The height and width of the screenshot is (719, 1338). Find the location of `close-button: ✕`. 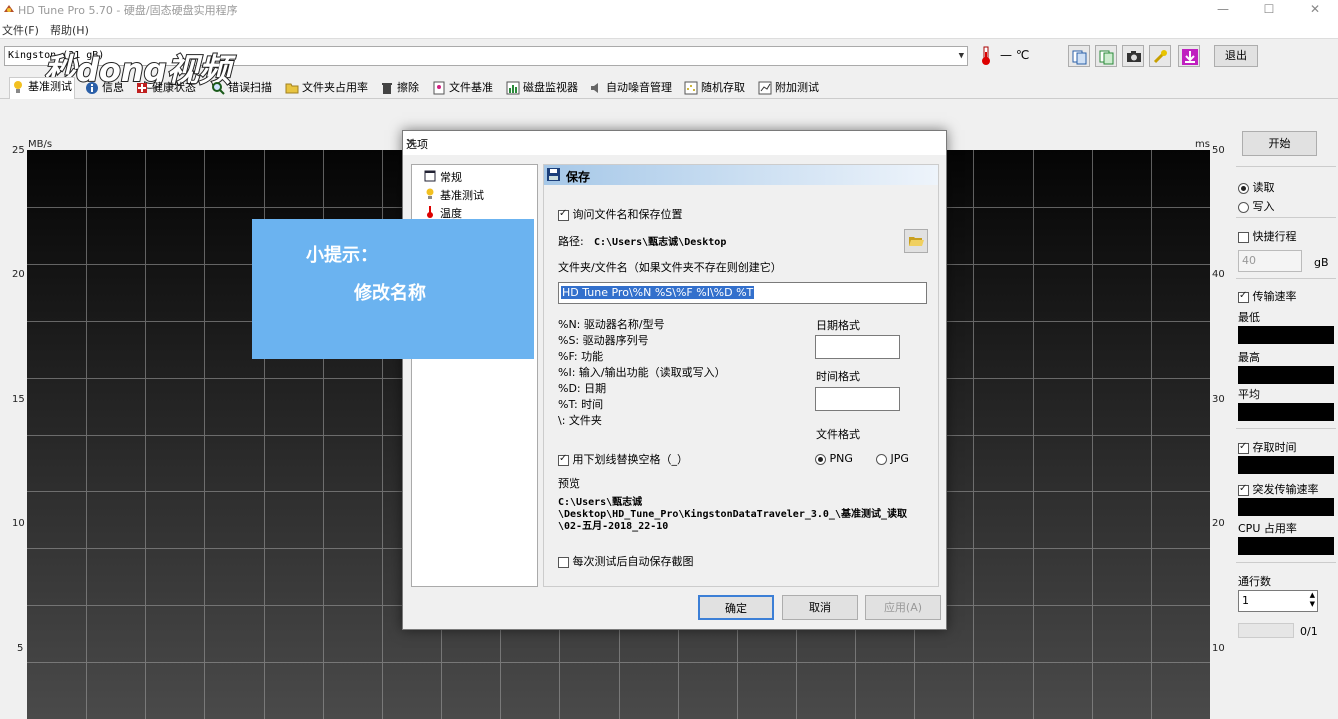

close-button: ✕ is located at coordinates (1315, 10).